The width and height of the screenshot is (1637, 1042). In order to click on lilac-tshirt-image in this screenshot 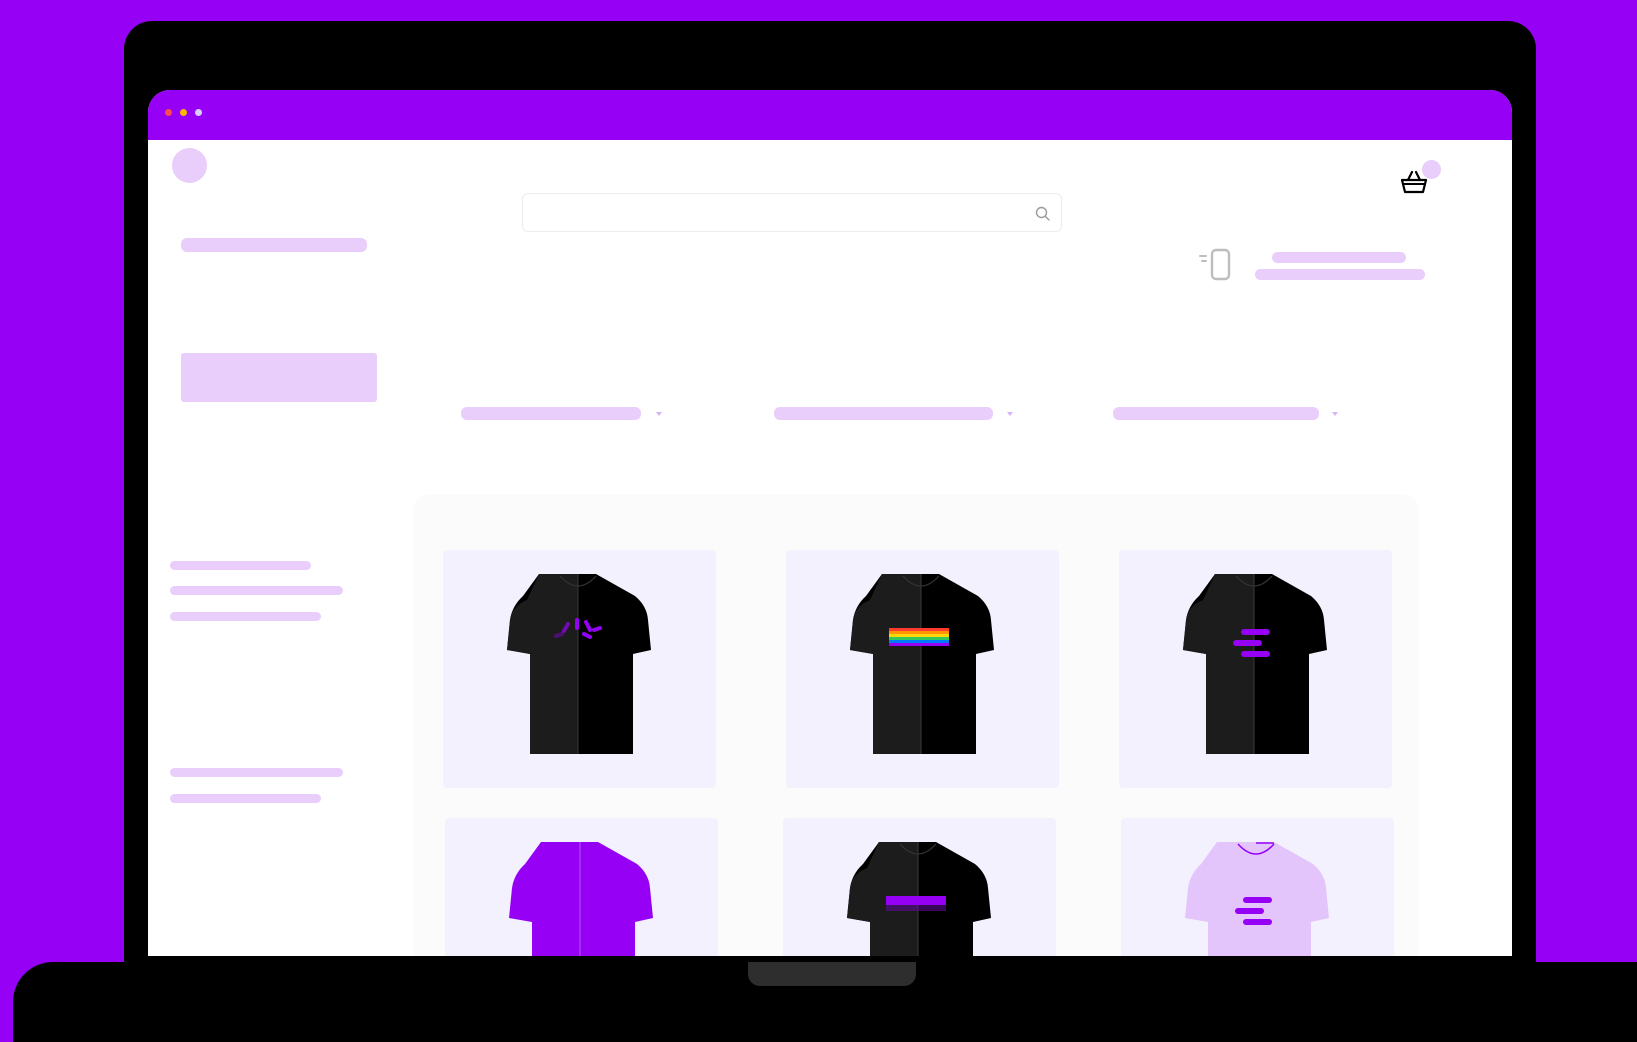, I will do `click(1257, 899)`.